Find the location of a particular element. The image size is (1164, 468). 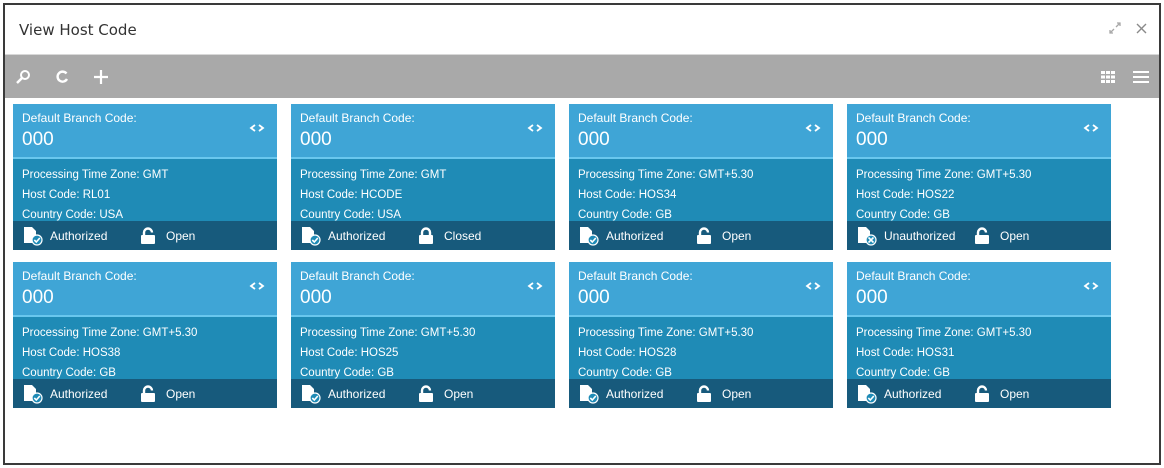

list-view-icon is located at coordinates (1141, 76).